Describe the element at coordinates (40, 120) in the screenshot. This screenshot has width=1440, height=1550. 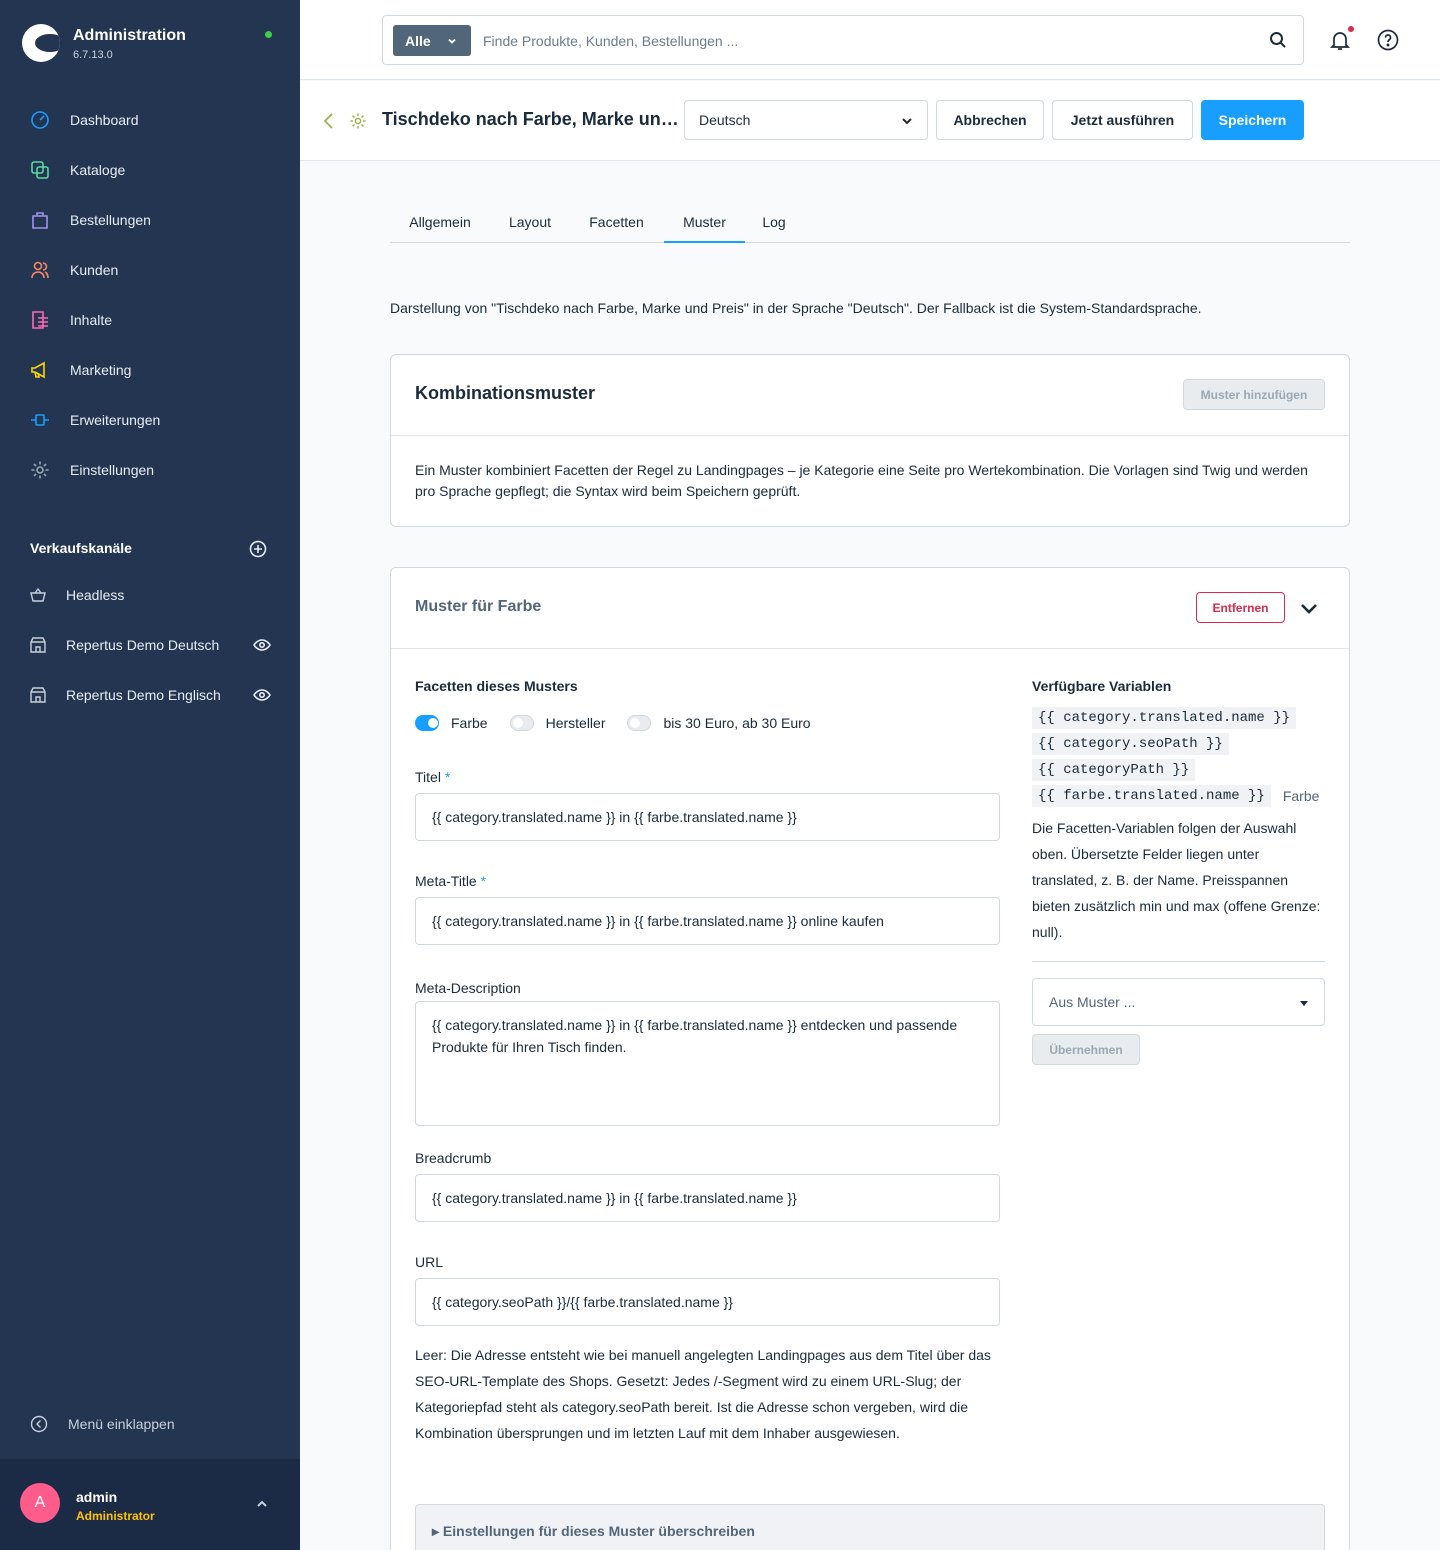
I see `dashboard-icon` at that location.